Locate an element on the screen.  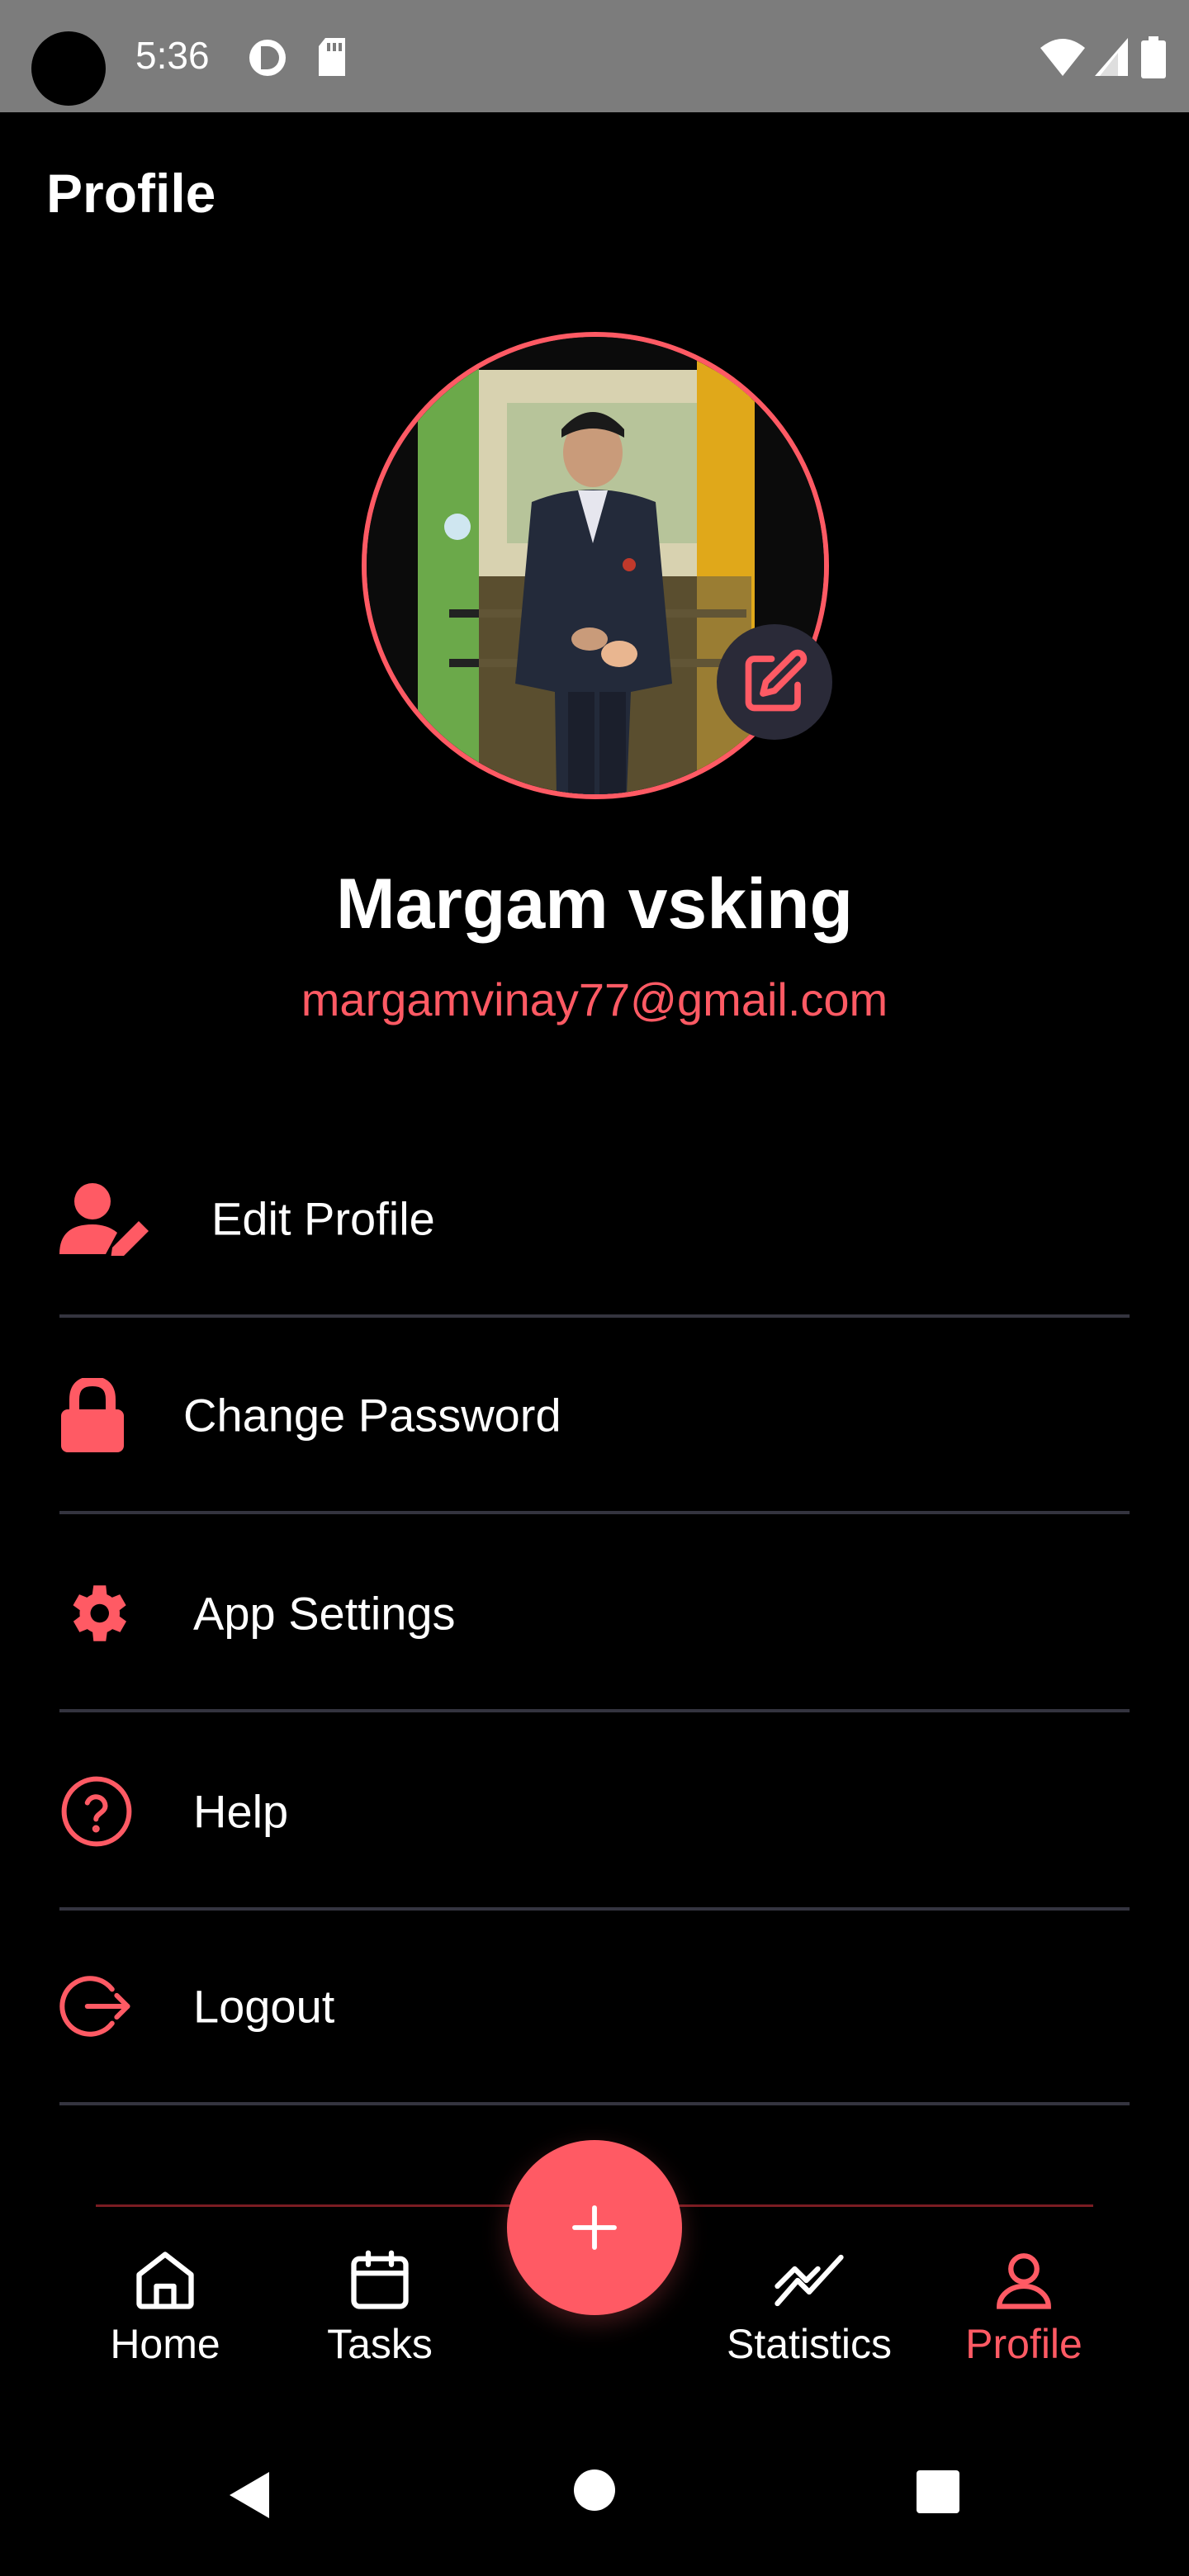
menu-item-app-settings: App Settings is located at coordinates (594, 1615).